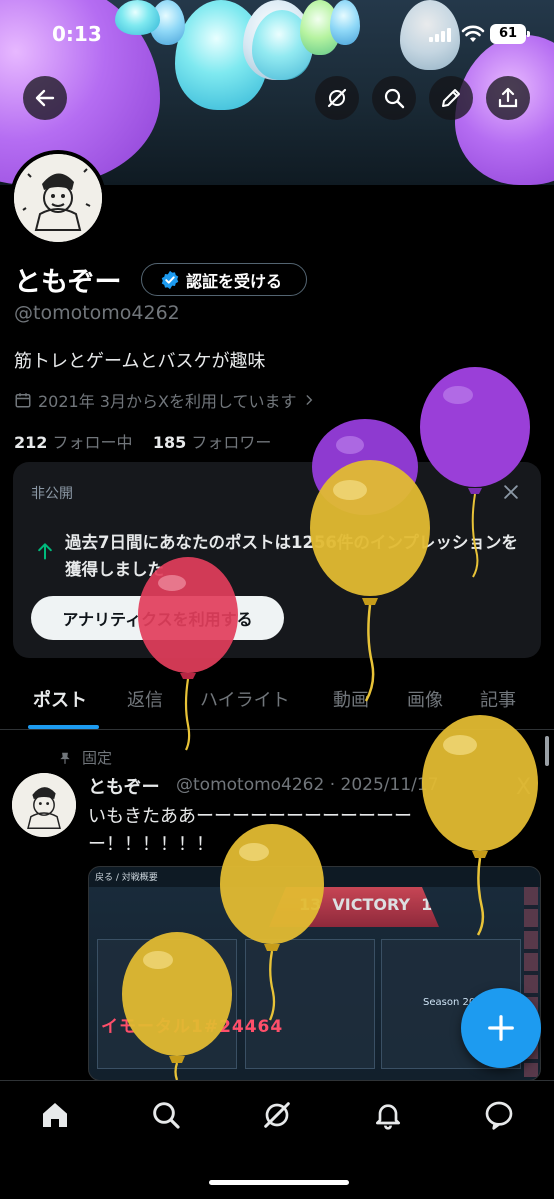 This screenshot has height=1199, width=554. What do you see at coordinates (473, 33) in the screenshot?
I see `wifi-icon` at bounding box center [473, 33].